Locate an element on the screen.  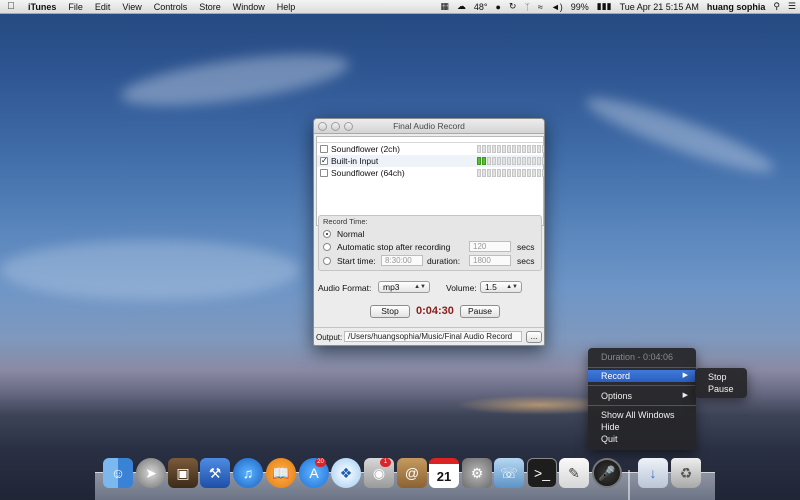
audio-format-label: Audio Format: is located at coordinates (345, 288).